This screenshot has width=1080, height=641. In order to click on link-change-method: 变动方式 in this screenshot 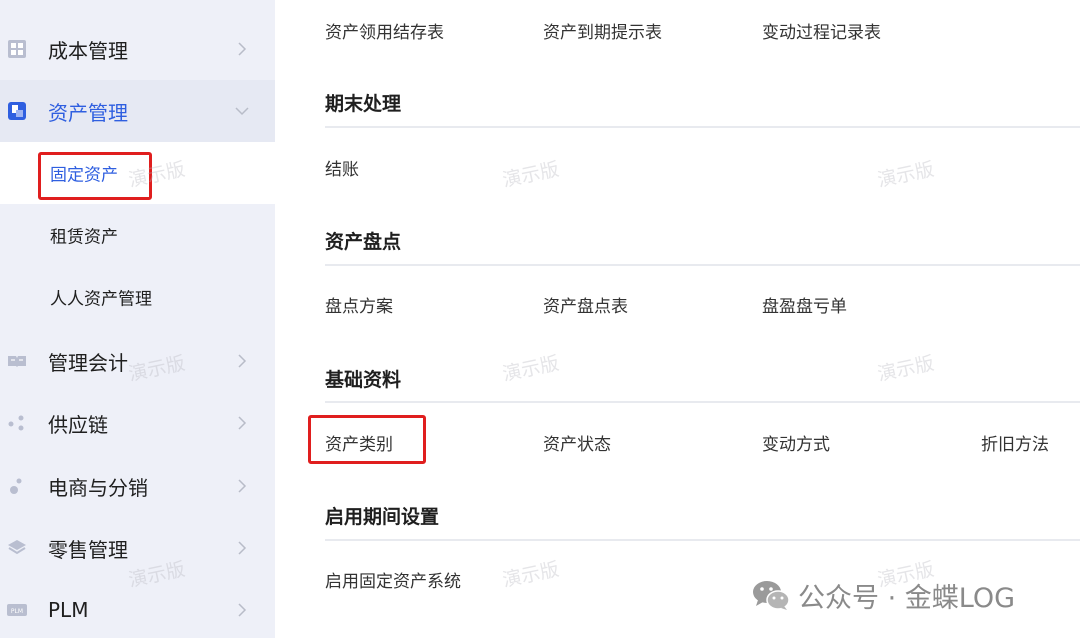, I will do `click(796, 442)`.